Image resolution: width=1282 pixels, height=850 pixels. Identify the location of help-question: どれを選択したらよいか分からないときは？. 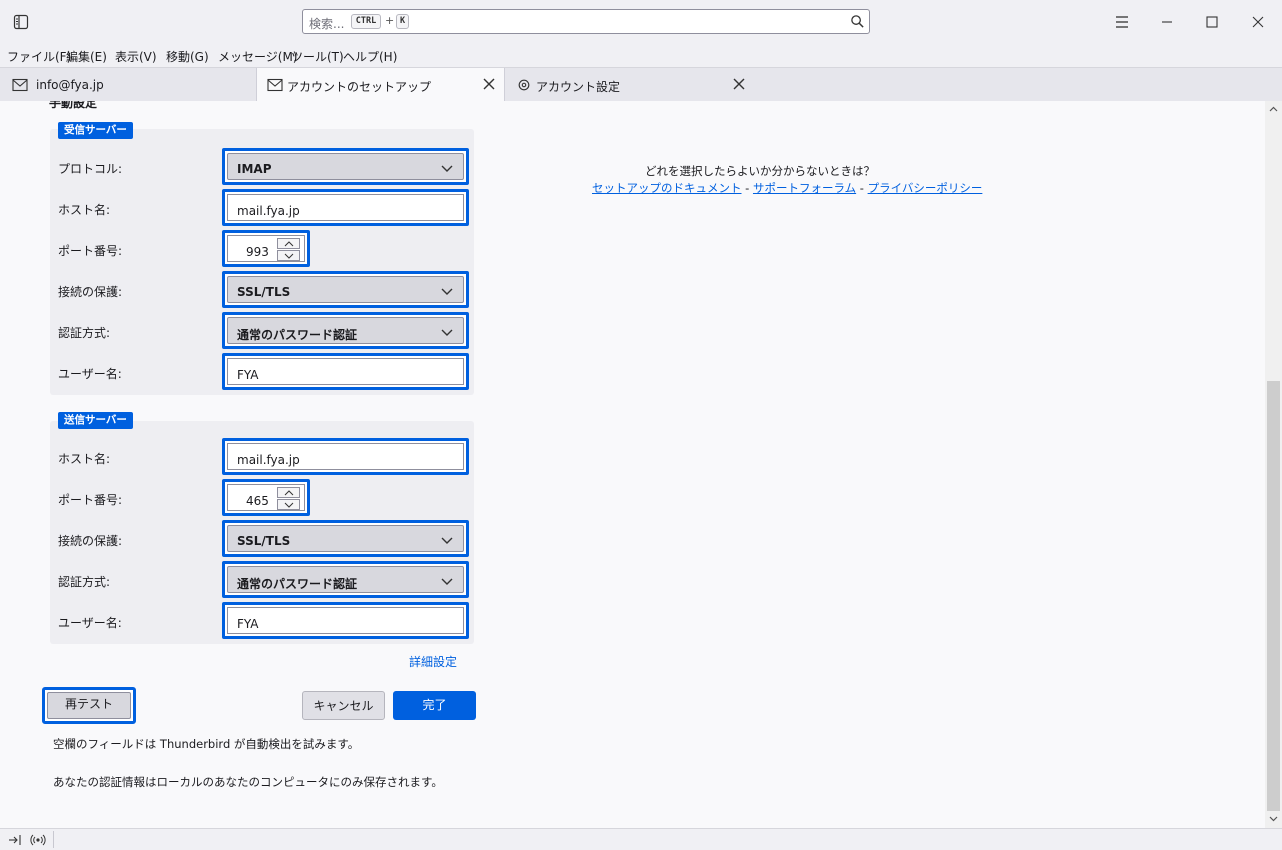
(760, 171).